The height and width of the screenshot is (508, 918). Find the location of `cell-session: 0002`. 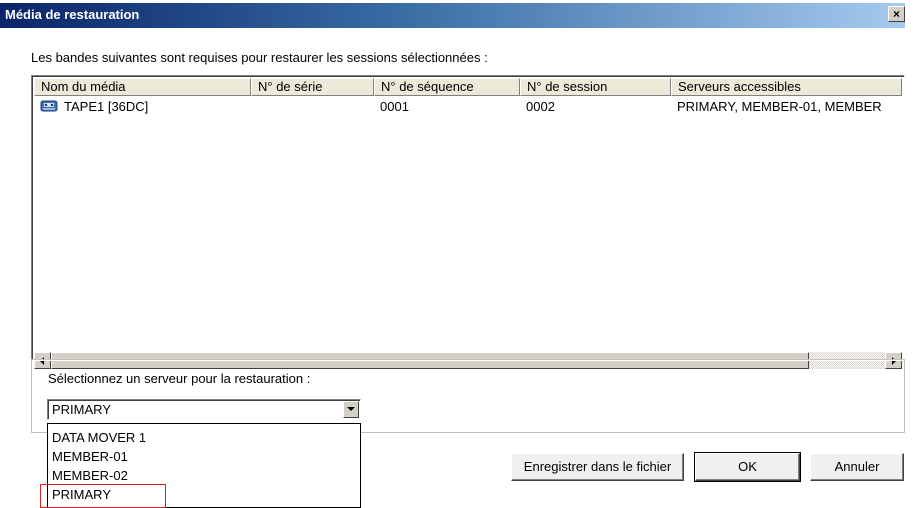

cell-session: 0002 is located at coordinates (540, 106).